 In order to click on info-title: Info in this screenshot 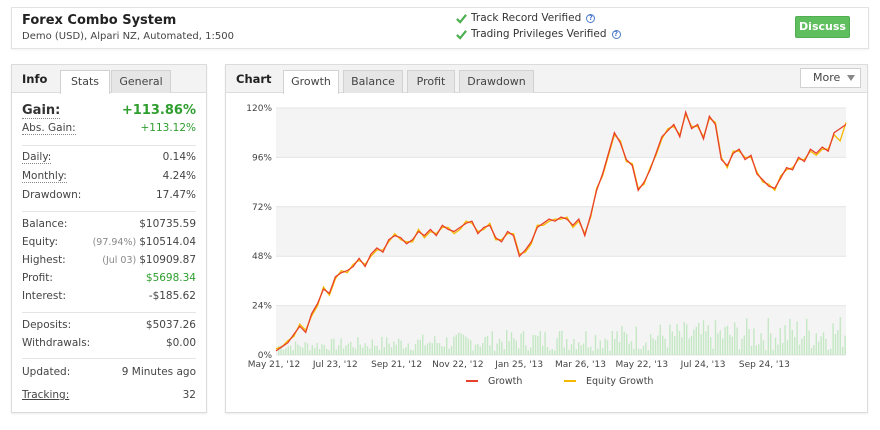, I will do `click(35, 79)`.